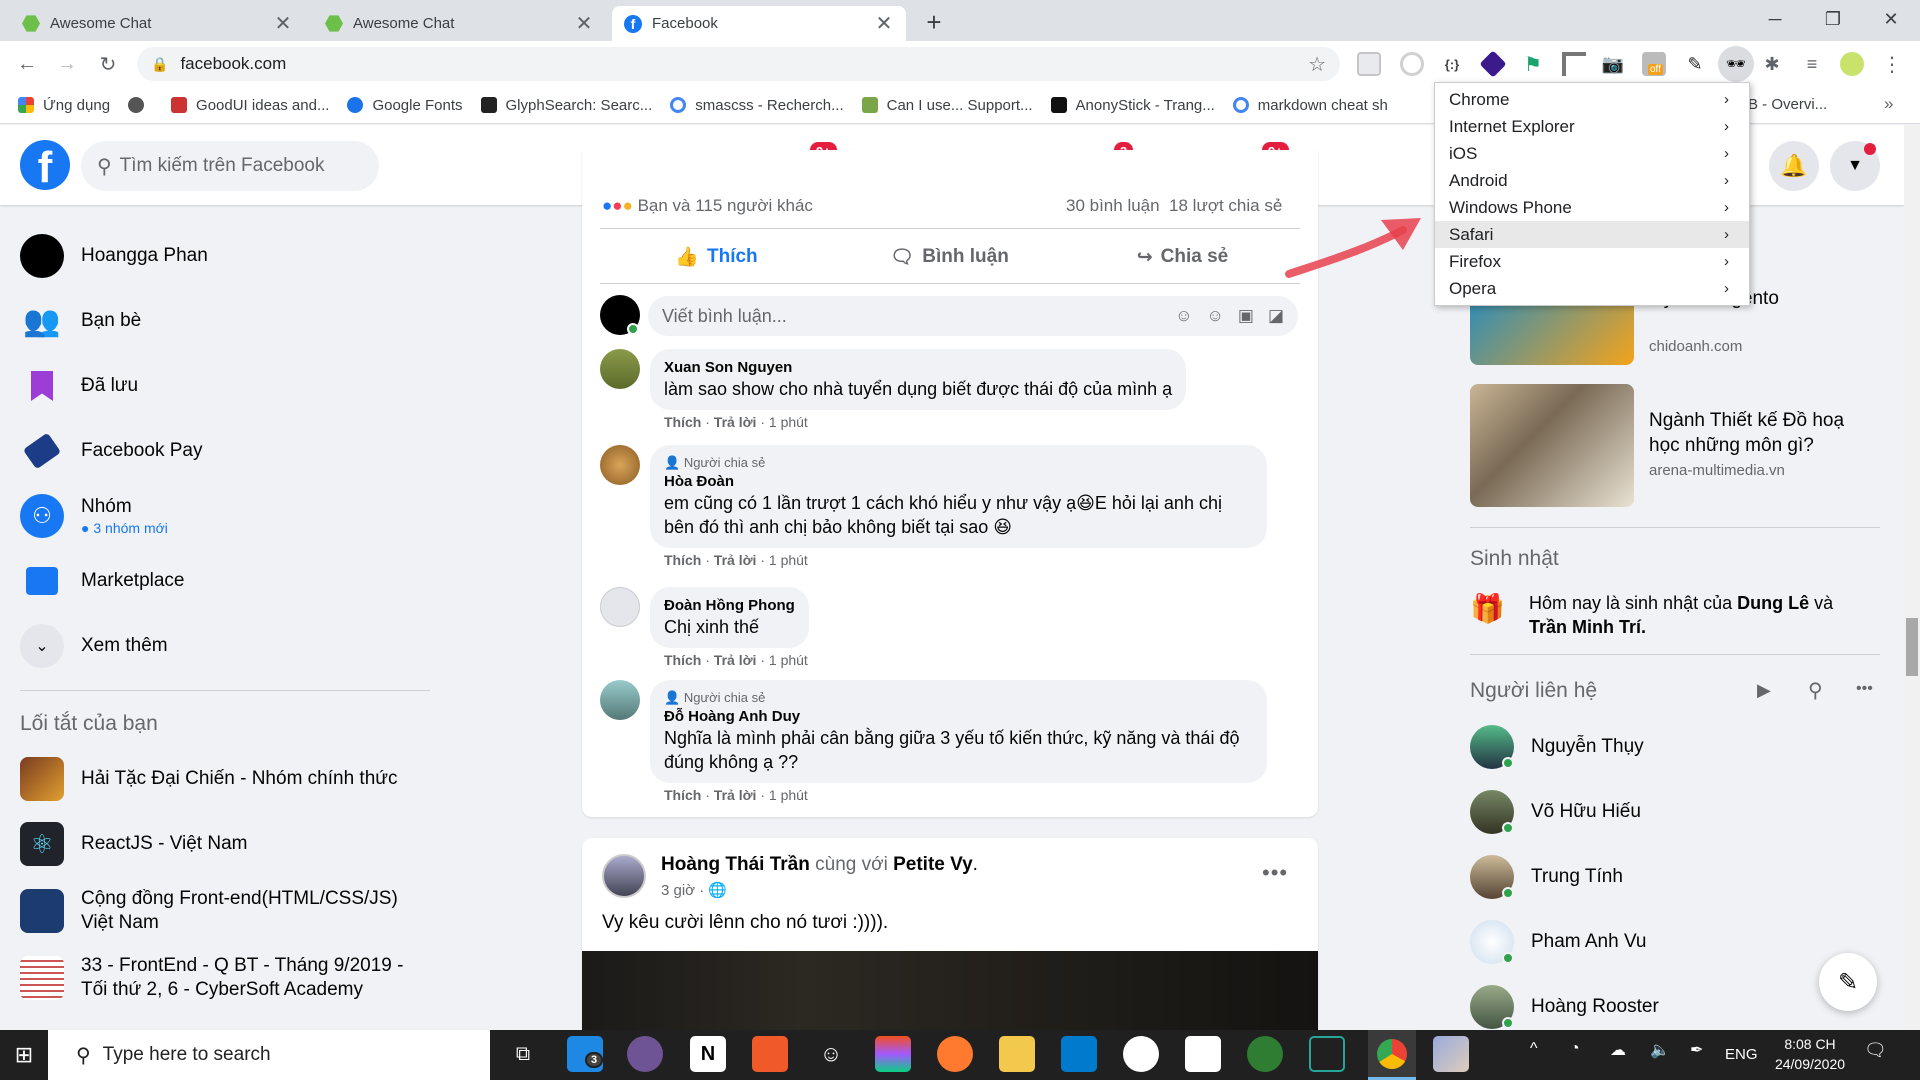 This screenshot has height=1080, width=1920. What do you see at coordinates (707, 206) in the screenshot?
I see `reactions-summary: ●●● Bạn và 115 người khác` at bounding box center [707, 206].